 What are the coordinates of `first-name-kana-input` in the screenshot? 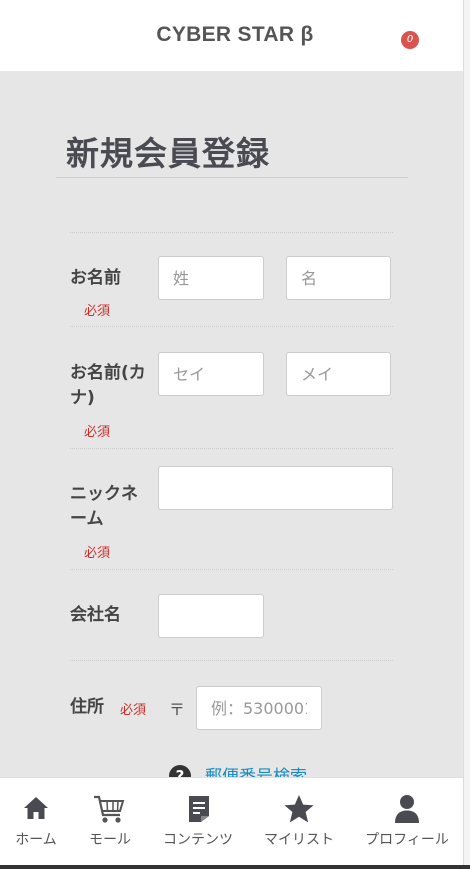 It's located at (338, 374).